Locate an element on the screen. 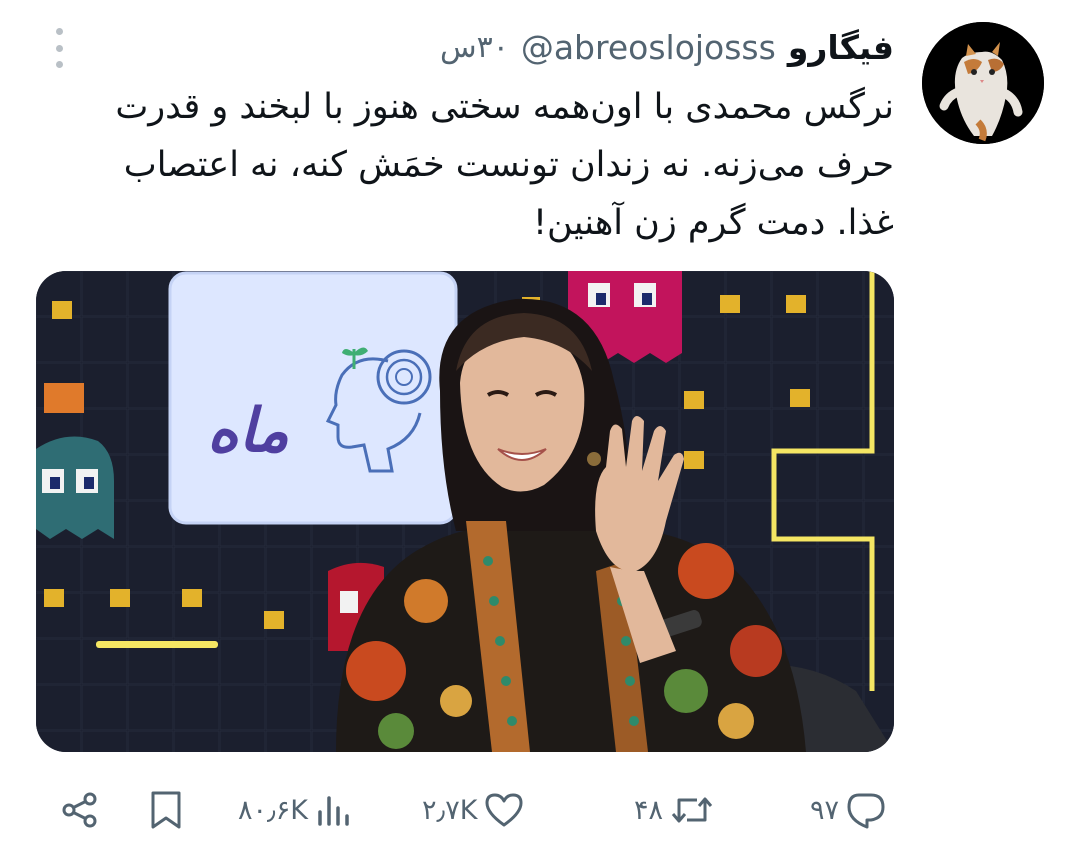 The image size is (1080, 861). avatar is located at coordinates (983, 83).